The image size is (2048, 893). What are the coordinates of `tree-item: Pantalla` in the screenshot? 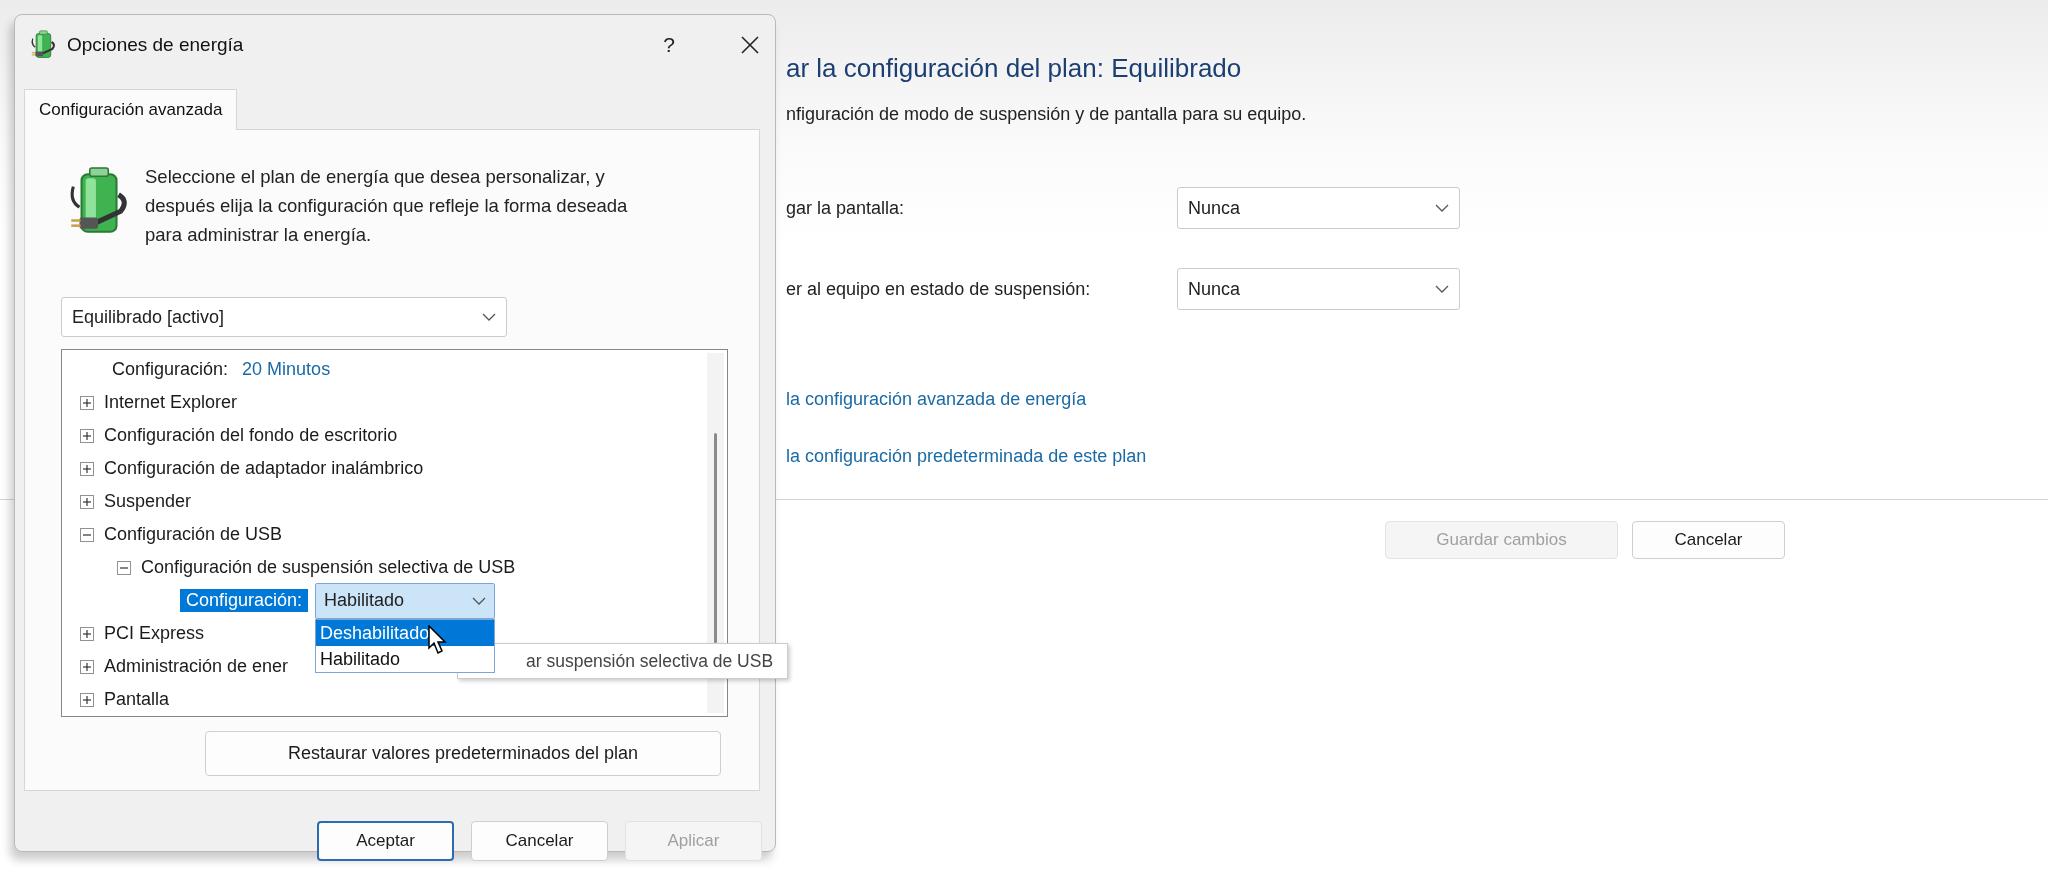 It's located at (137, 699).